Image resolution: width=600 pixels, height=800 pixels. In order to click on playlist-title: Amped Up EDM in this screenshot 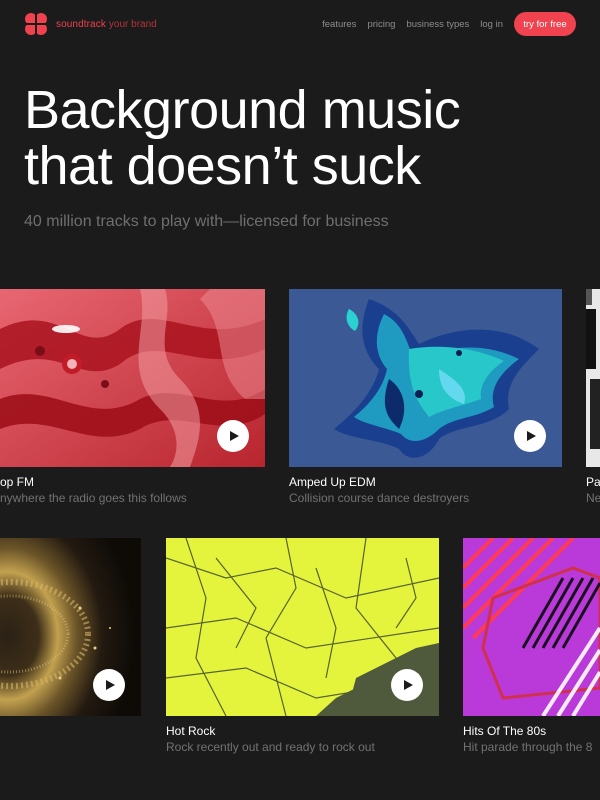, I will do `click(332, 482)`.